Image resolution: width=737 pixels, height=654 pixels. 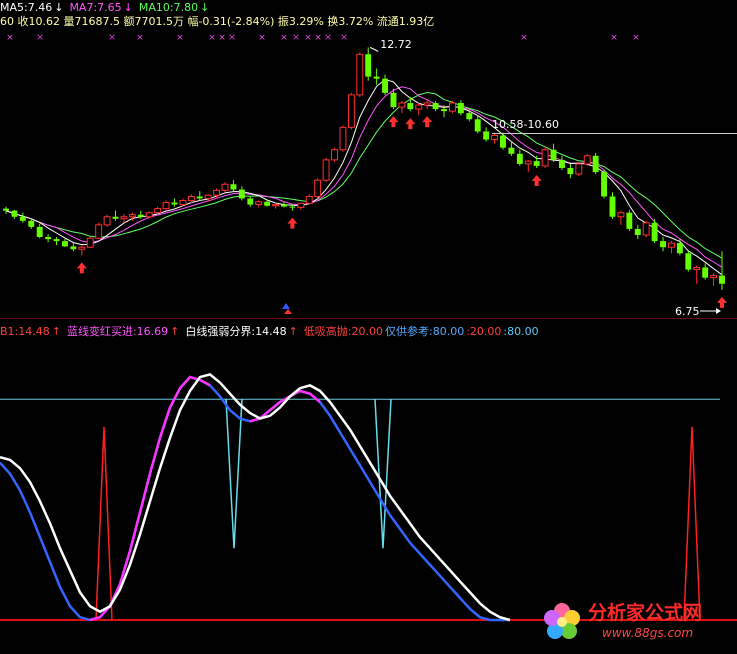 I want to click on watermark-url: www.88gs.com, so click(x=648, y=633).